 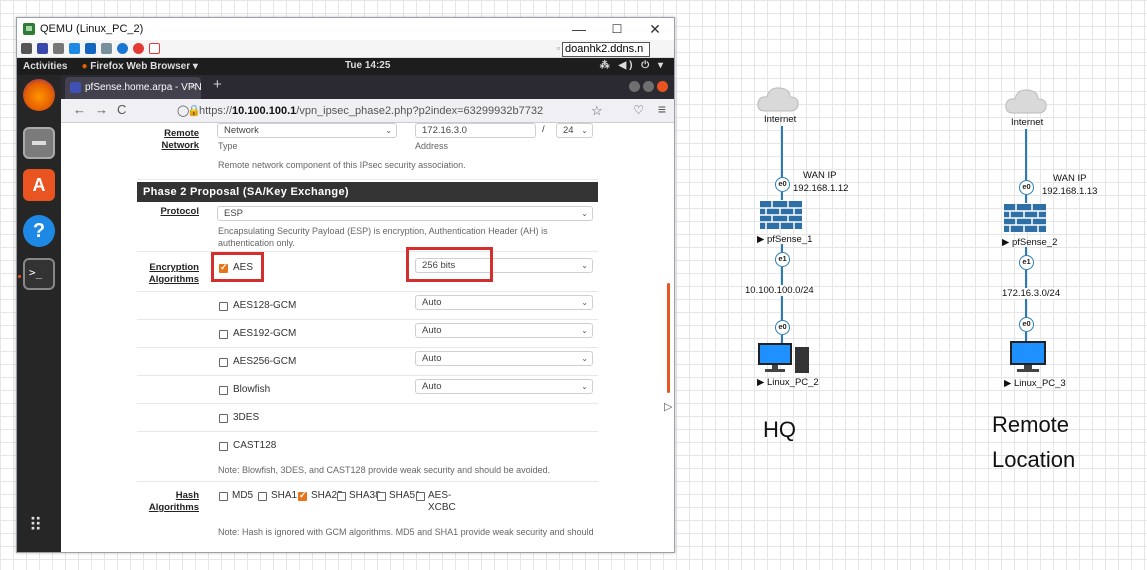 What do you see at coordinates (638, 110) in the screenshot?
I see `pocket-icon: ♡` at bounding box center [638, 110].